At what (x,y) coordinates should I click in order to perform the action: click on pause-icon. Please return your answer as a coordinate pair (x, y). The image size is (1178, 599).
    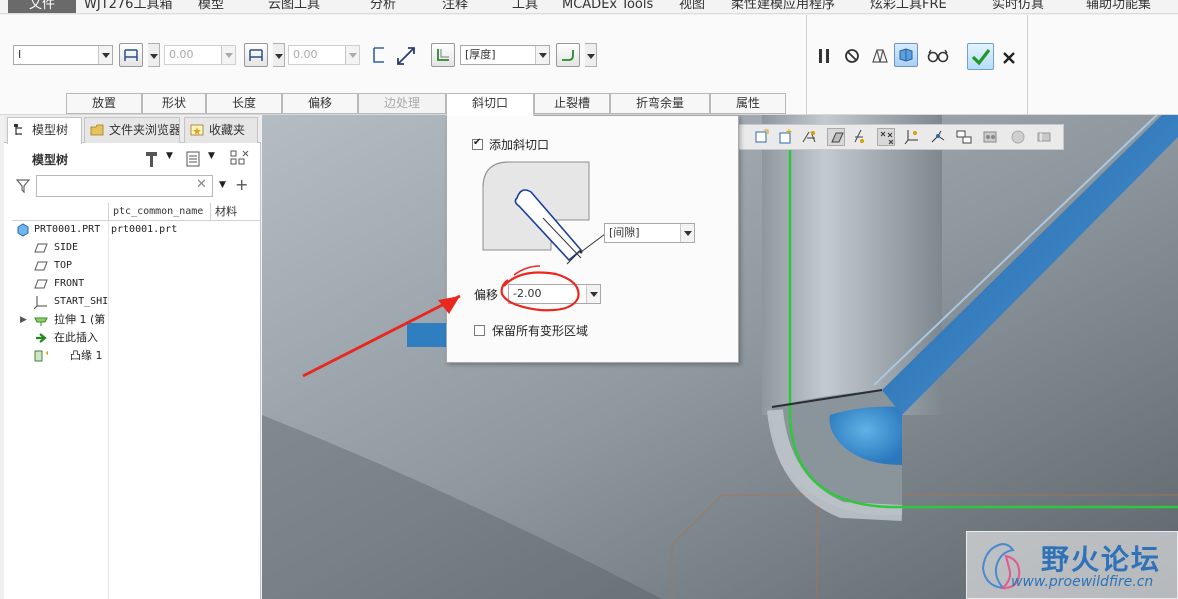
    Looking at the image, I should click on (824, 56).